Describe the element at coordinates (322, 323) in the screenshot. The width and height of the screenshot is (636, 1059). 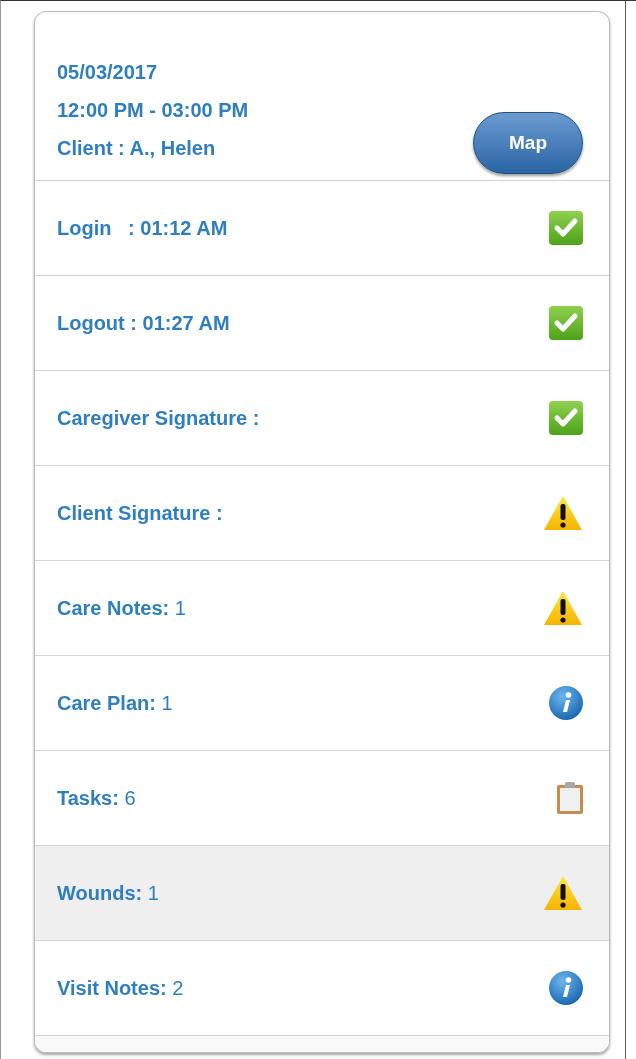
I see `visit-item: Logout : 01:27 AM` at that location.